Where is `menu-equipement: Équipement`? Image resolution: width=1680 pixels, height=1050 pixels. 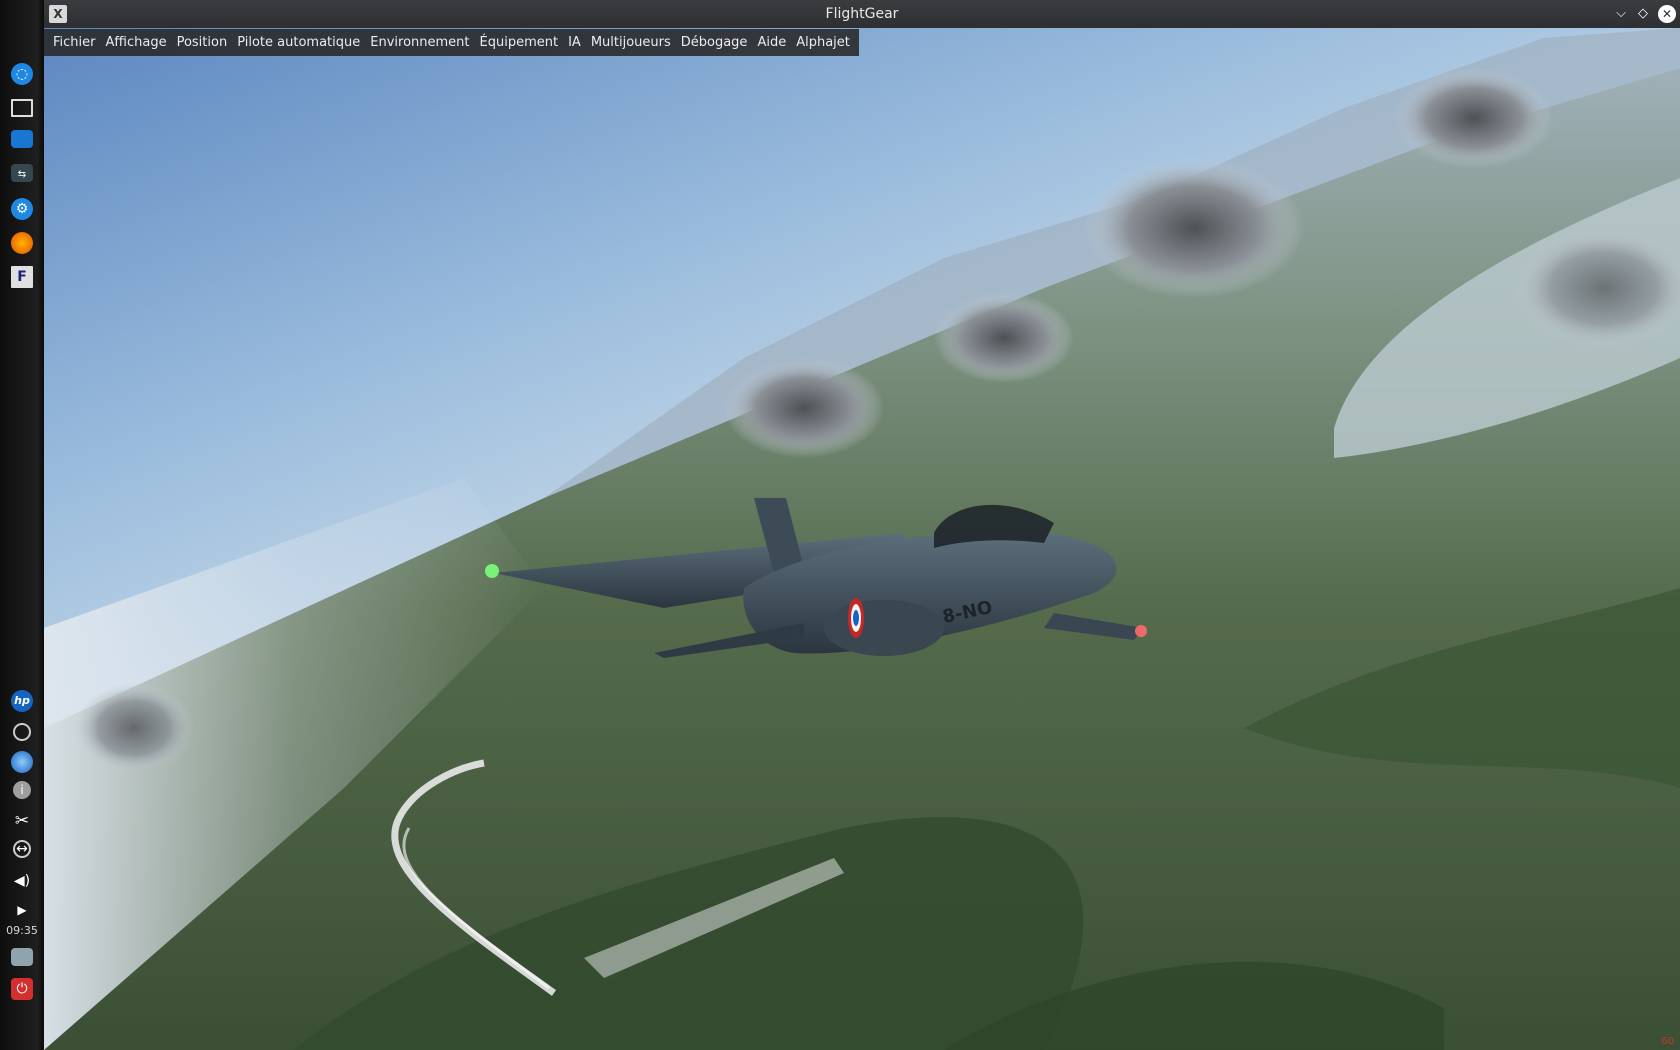
menu-equipement: Équipement is located at coordinates (519, 42).